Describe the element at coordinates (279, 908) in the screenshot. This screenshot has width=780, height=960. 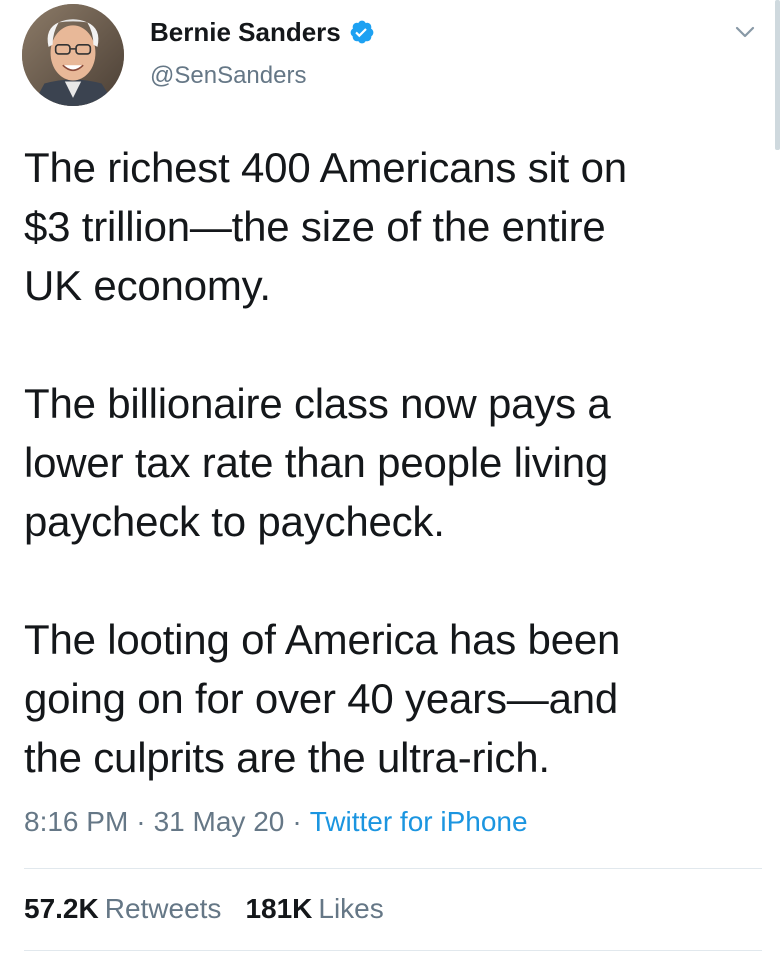
I see `likes-count: 181K` at that location.